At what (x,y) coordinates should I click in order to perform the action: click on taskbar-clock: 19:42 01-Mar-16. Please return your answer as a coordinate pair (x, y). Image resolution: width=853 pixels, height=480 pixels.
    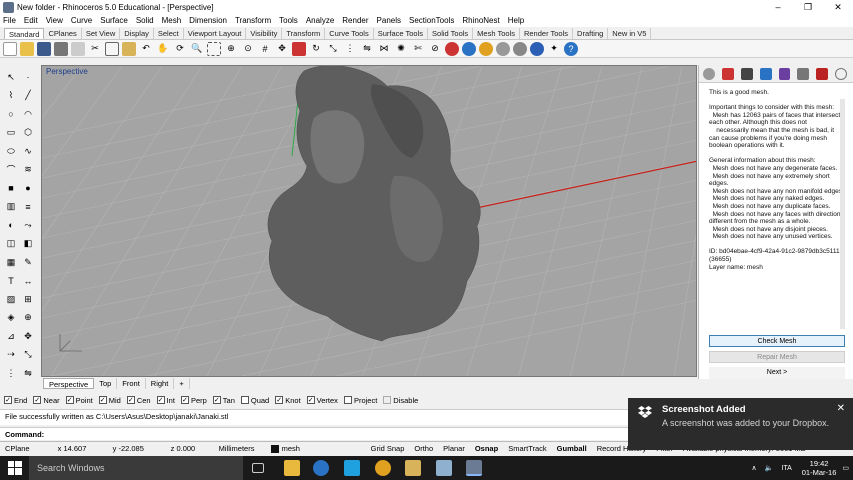
    Looking at the image, I should click on (819, 468).